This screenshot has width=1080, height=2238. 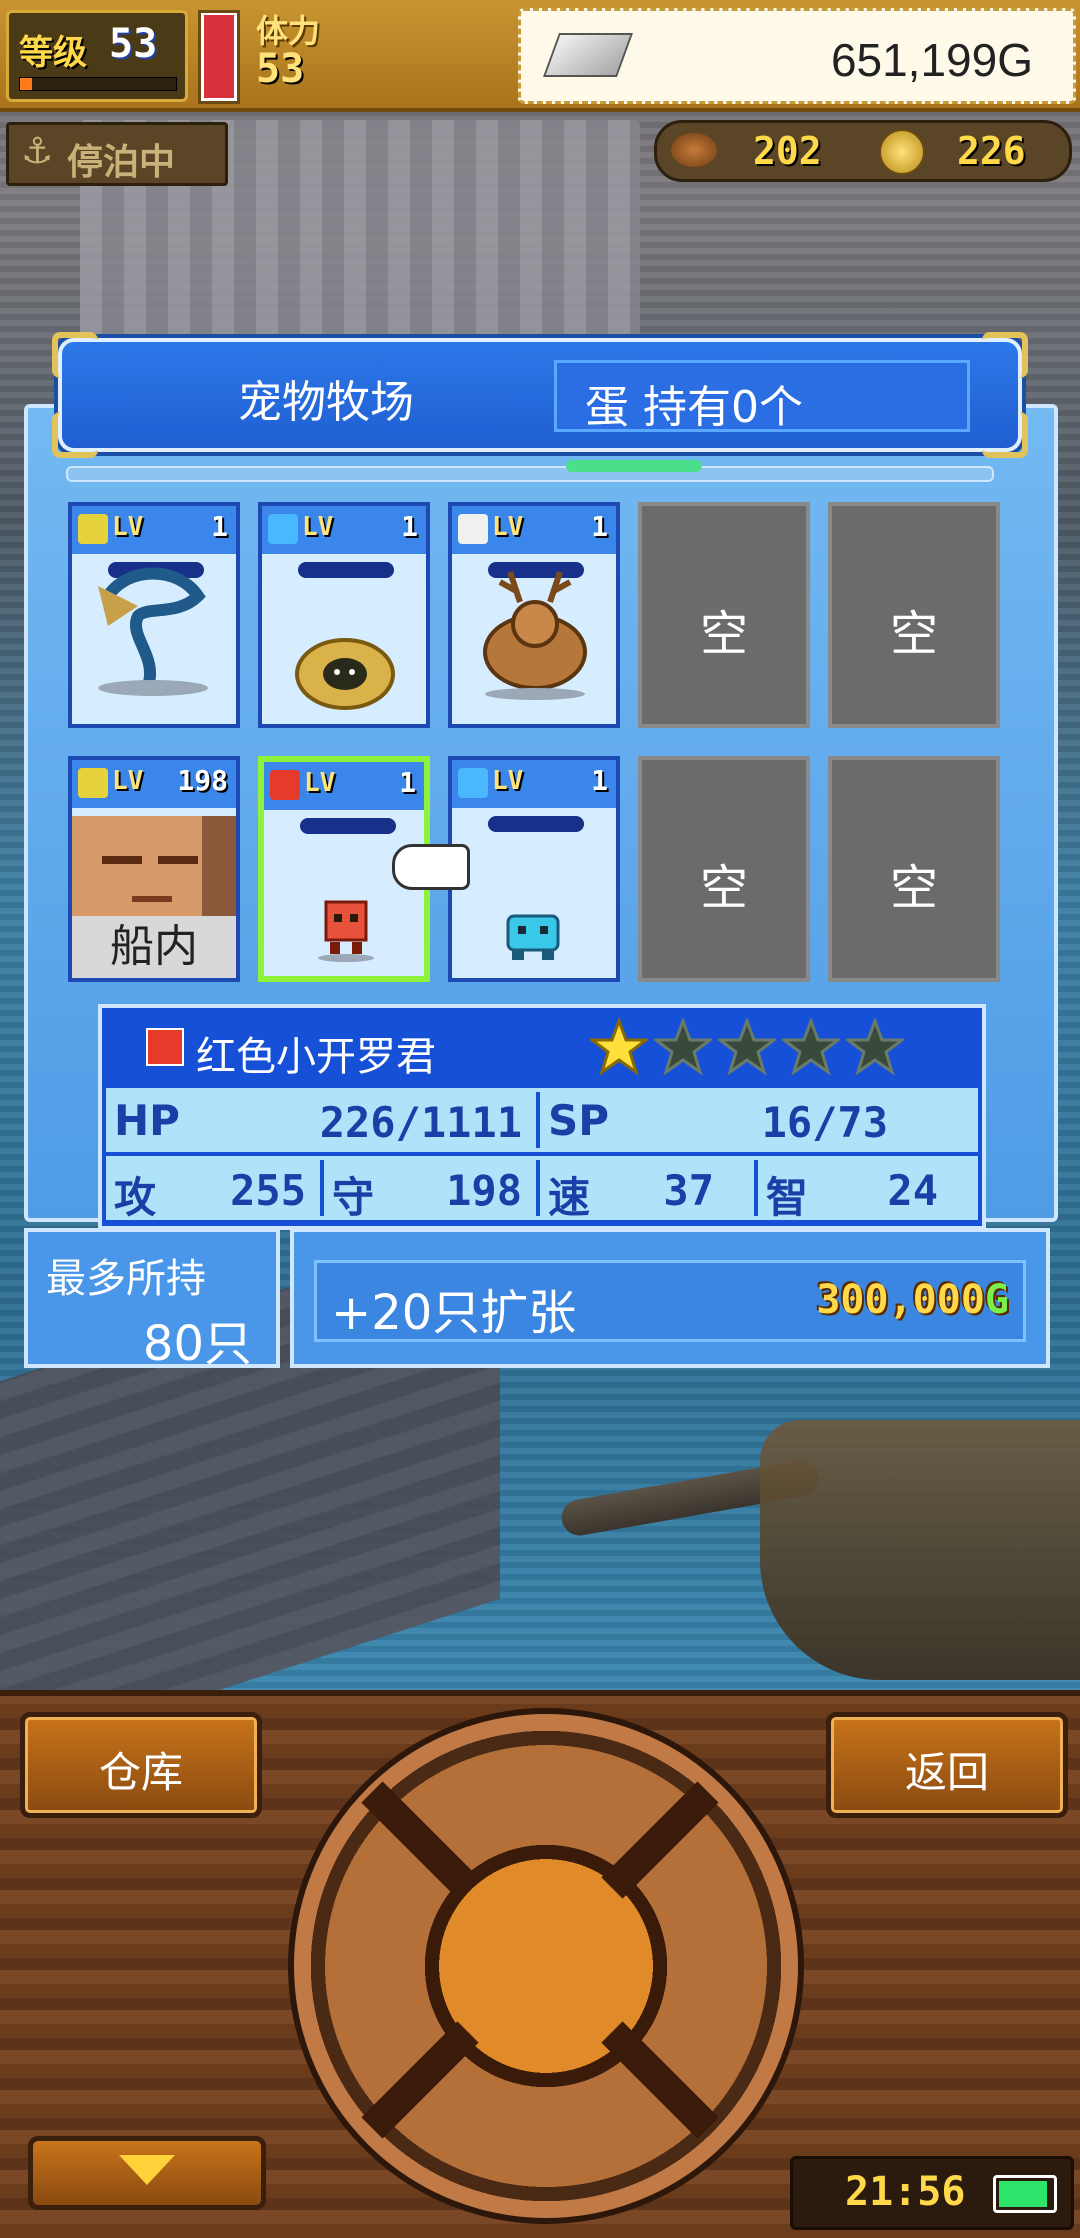 I want to click on defense-cell: 守 198, so click(x=432, y=1191).